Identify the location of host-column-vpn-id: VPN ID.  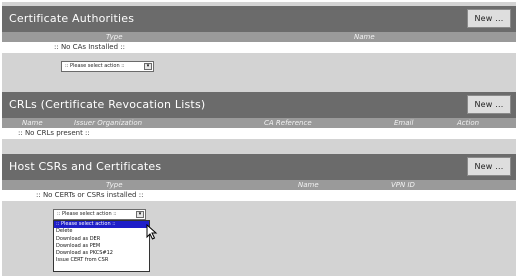
(403, 185).